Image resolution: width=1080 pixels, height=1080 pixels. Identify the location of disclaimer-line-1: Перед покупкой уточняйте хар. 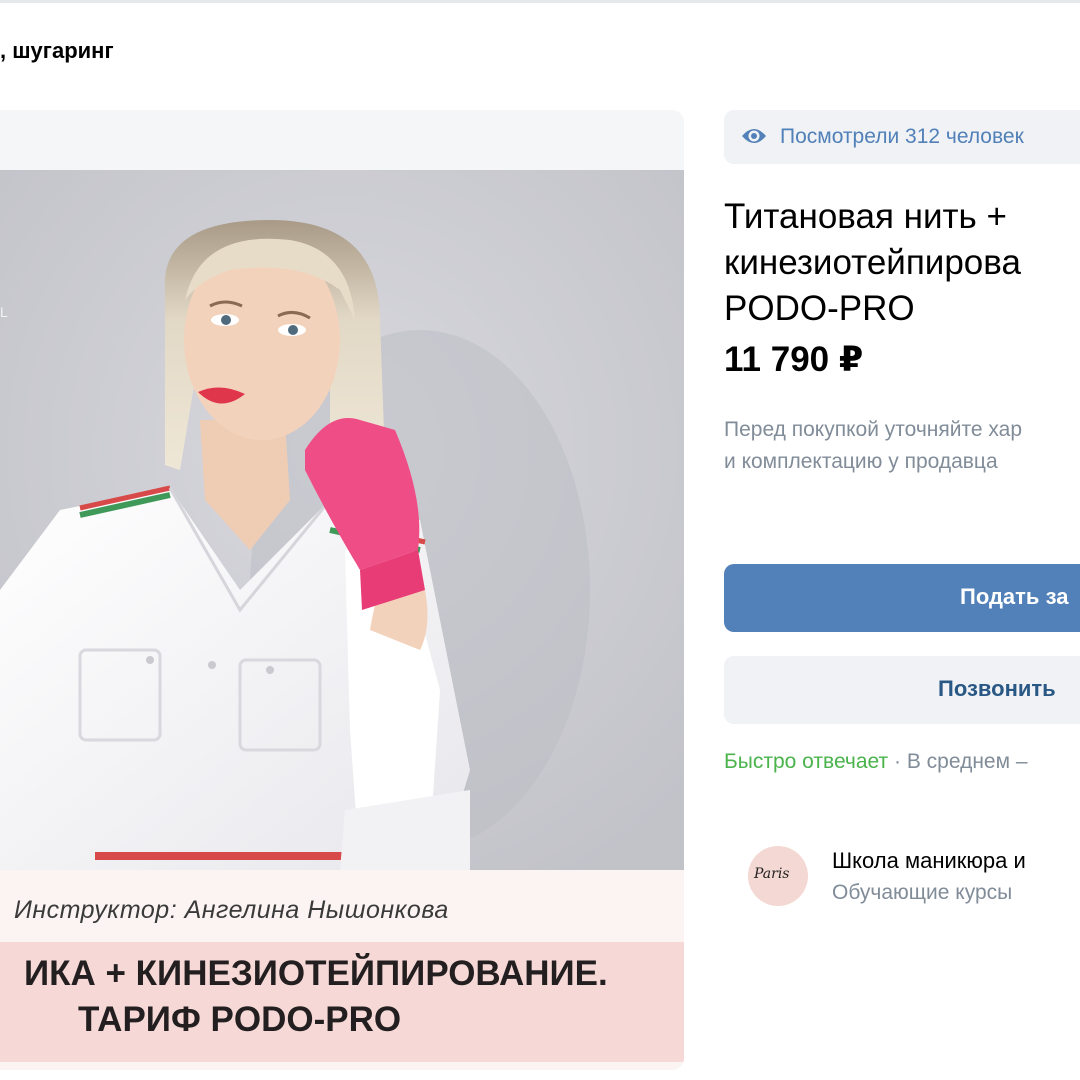
(873, 429).